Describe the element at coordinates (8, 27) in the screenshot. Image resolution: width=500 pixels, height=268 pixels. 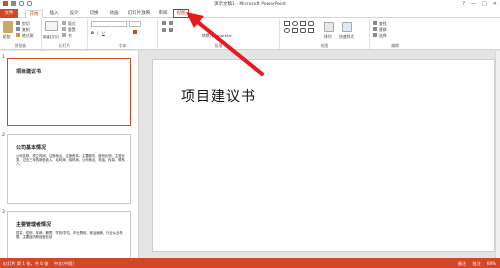
I see `paste-icon` at that location.